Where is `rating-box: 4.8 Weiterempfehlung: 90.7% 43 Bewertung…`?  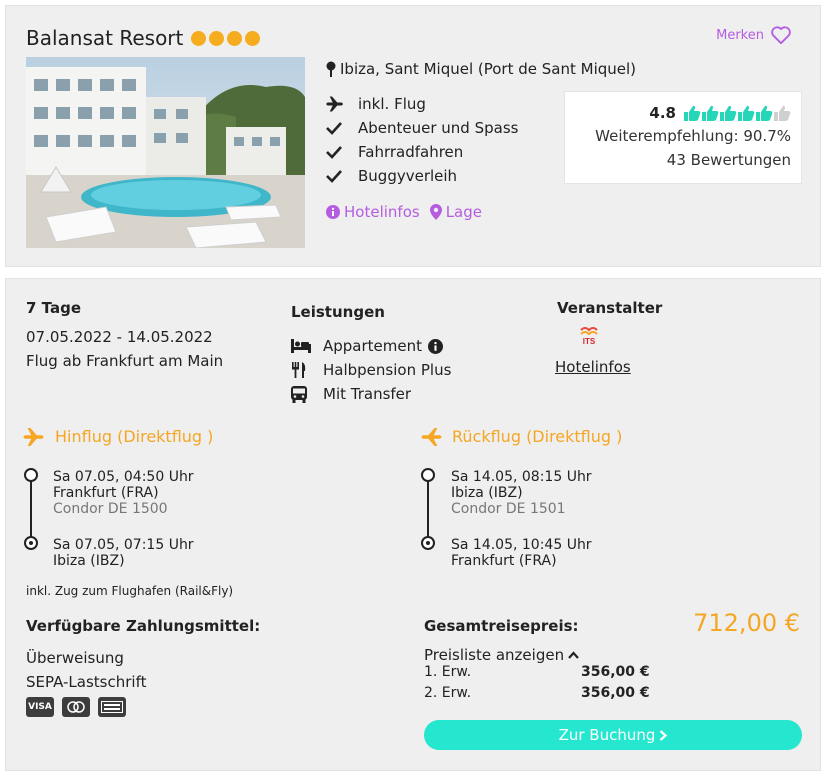 rating-box: 4.8 Weiterempfehlung: 90.7% 43 Bewertung… is located at coordinates (683, 137).